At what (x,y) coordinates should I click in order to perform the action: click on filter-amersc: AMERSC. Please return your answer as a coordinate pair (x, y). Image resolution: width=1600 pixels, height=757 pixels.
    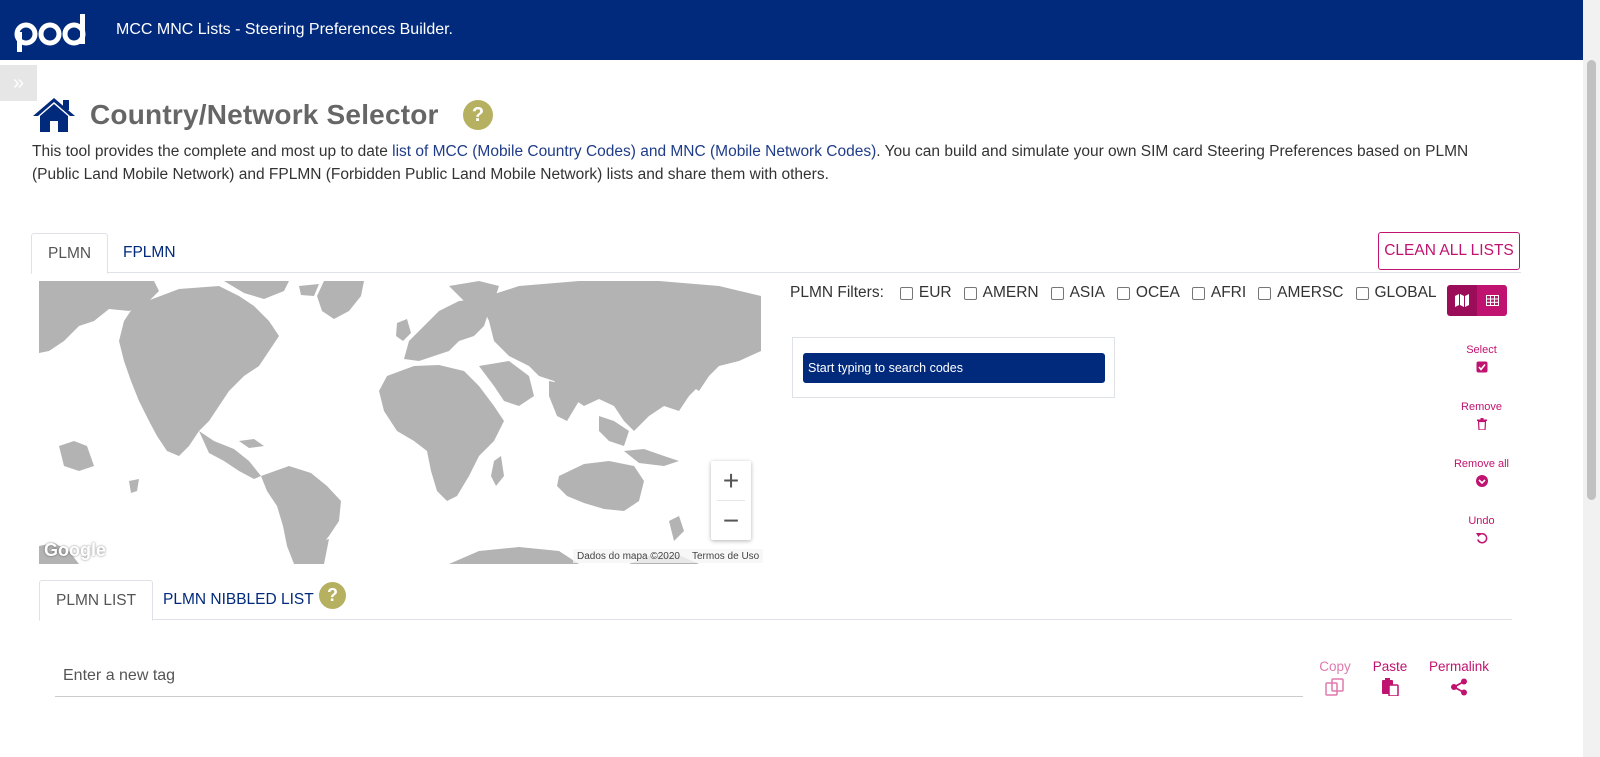
    Looking at the image, I should click on (1301, 293).